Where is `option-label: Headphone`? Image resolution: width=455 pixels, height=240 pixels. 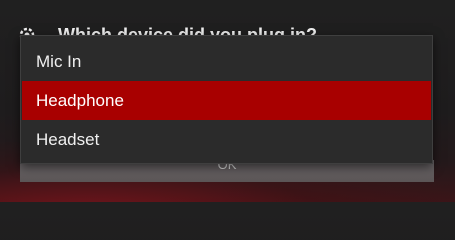
option-label: Headphone is located at coordinates (80, 100).